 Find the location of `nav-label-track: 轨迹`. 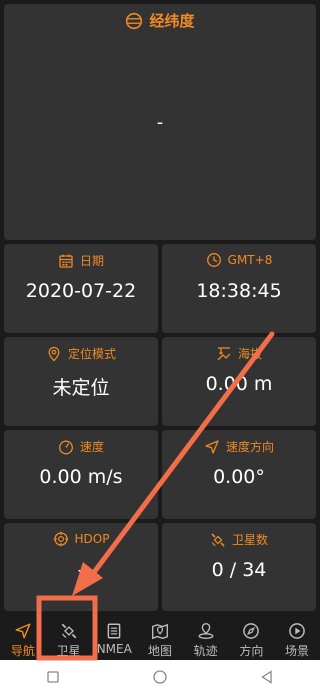

nav-label-track: 轨迹 is located at coordinates (205, 651).